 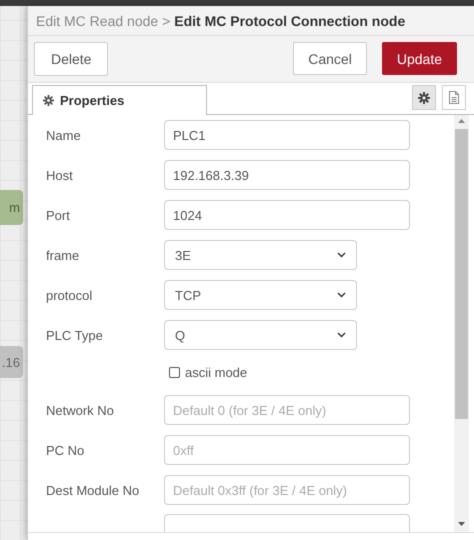 I want to click on field-label: frame, so click(x=63, y=255).